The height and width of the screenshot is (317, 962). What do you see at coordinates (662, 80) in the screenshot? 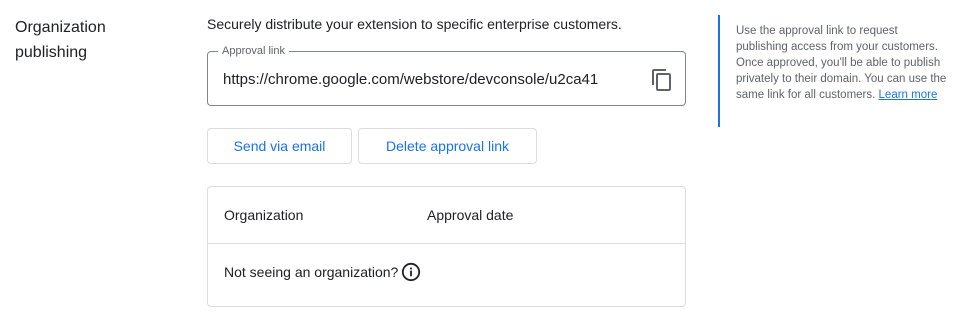
I see `copy-icon` at bounding box center [662, 80].